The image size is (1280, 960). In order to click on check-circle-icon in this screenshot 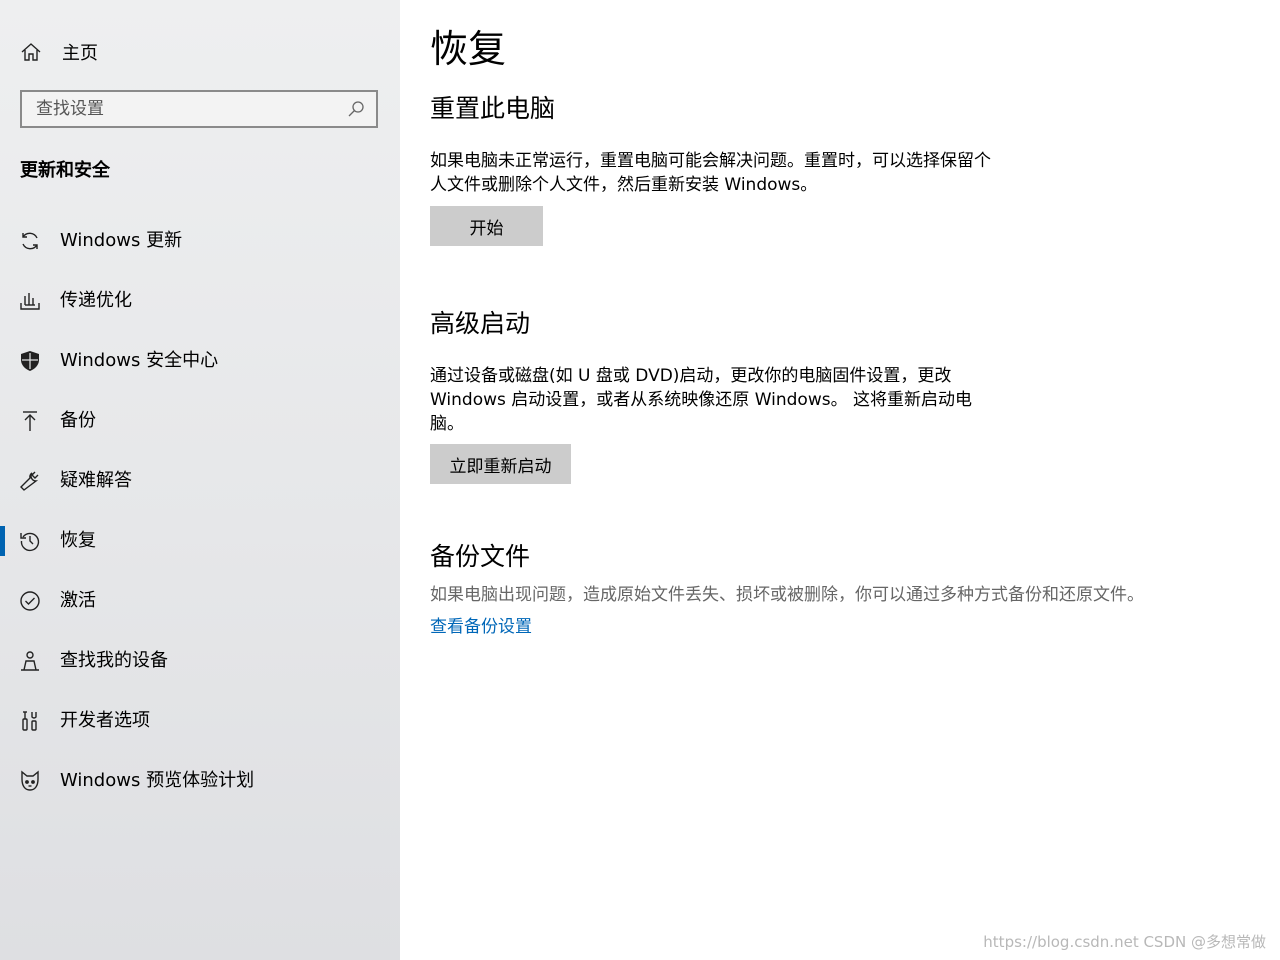, I will do `click(30, 601)`.